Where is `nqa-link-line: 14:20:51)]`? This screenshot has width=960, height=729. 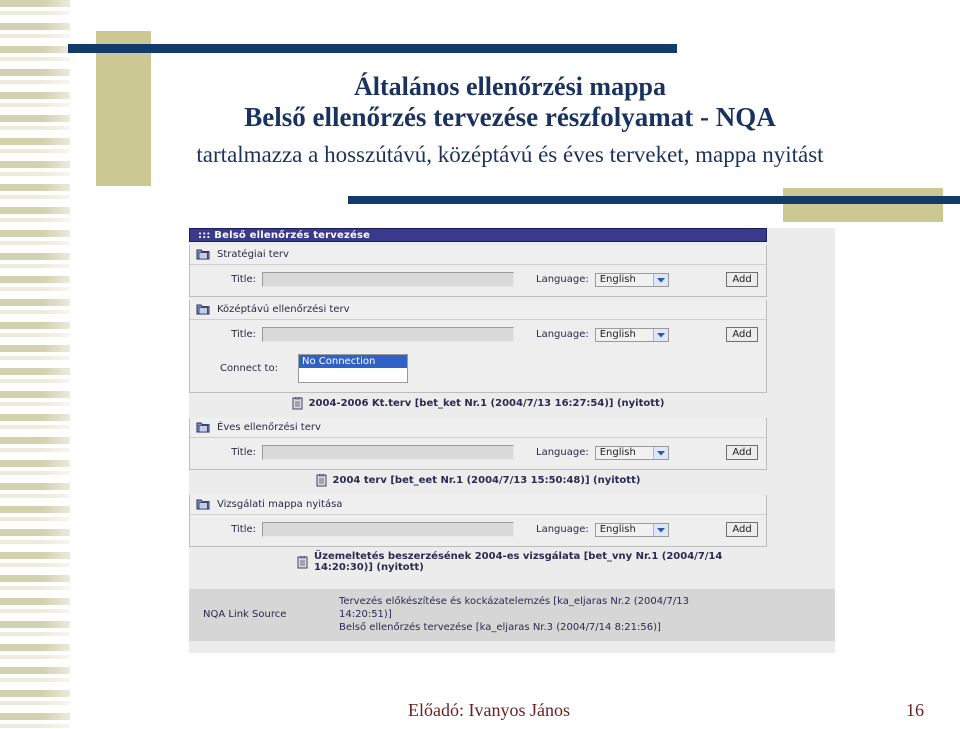
nqa-link-line: 14:20:51)] is located at coordinates (514, 614).